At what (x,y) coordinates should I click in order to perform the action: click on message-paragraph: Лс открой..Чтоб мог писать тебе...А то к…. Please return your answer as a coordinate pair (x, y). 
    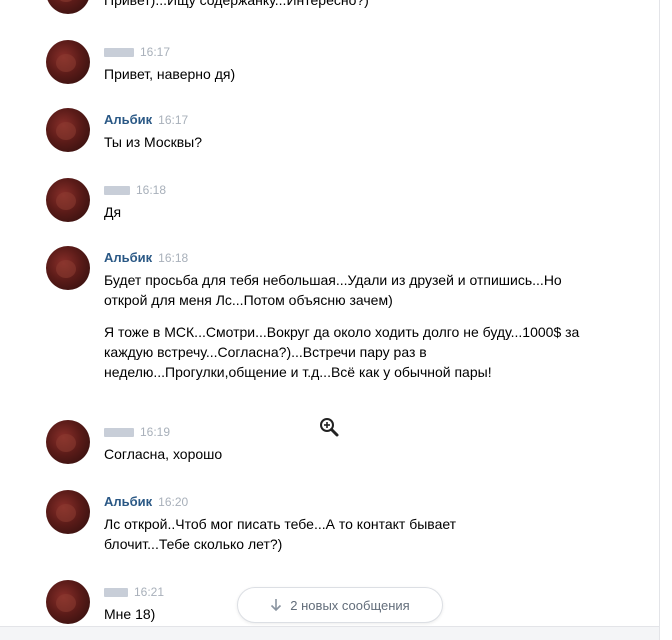
    Looking at the image, I should click on (280, 534).